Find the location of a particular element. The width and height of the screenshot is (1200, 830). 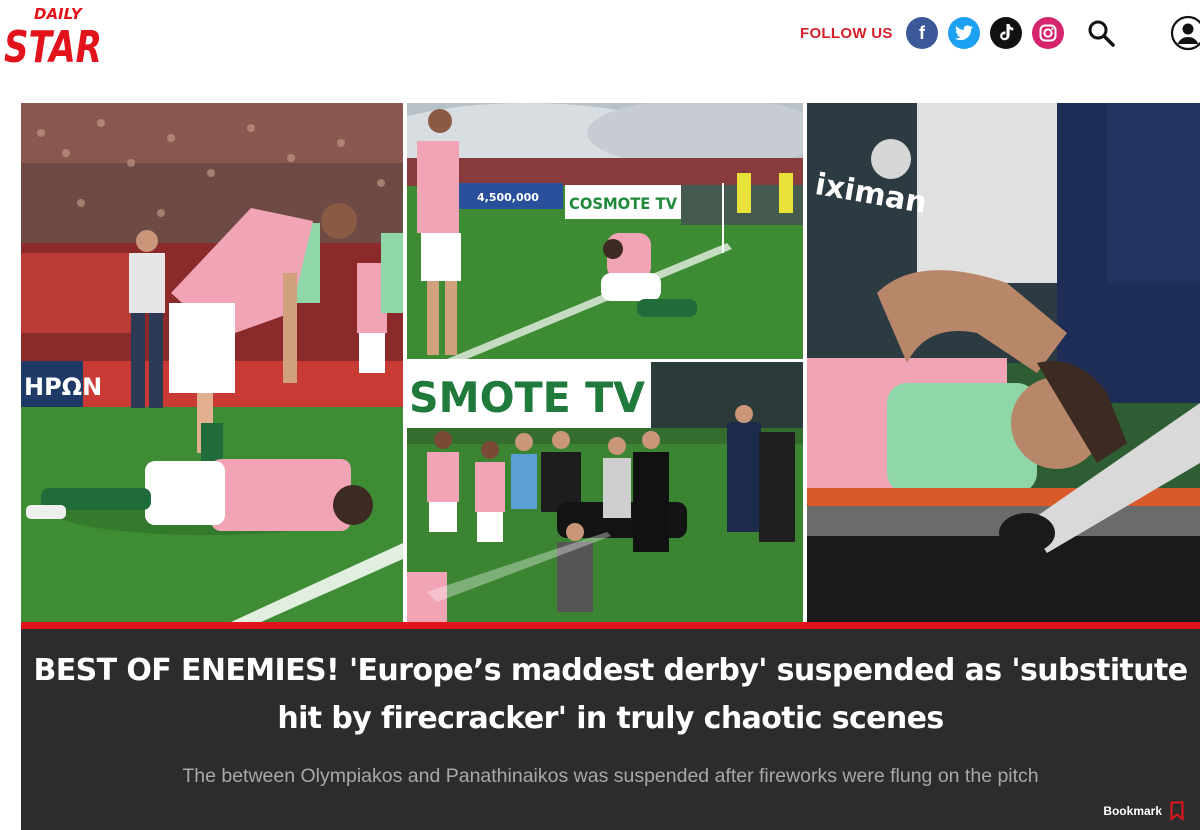

hero-image-stadium-smoke: 4,500,000 COSMOTE TV is located at coordinates (605, 231).